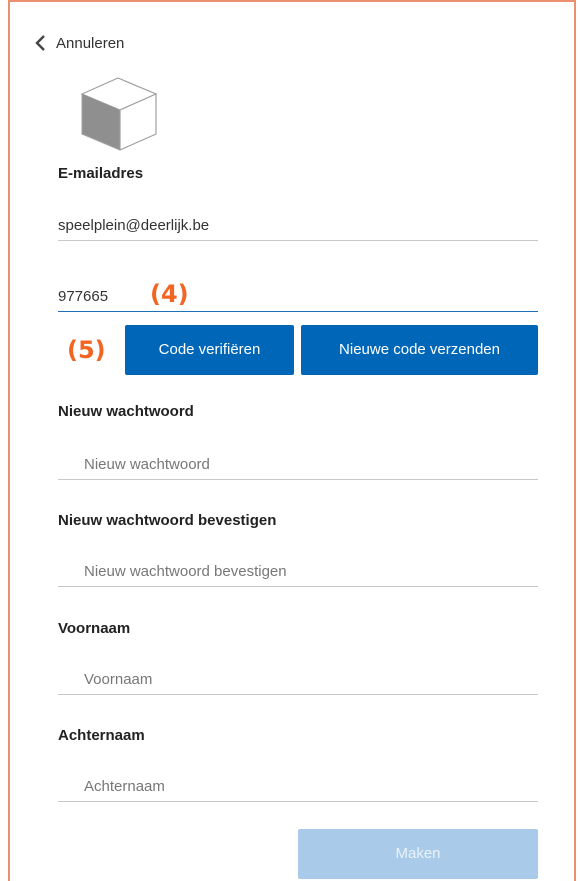 The height and width of the screenshot is (881, 580). Describe the element at coordinates (298, 787) in the screenshot. I see `last-name-field` at that location.